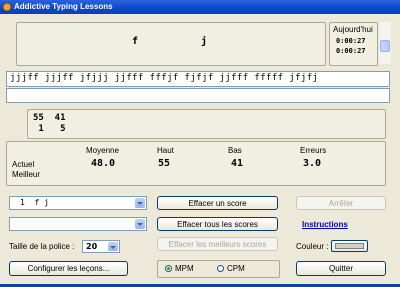  I want to click on prompt-left-key: f, so click(135, 41).